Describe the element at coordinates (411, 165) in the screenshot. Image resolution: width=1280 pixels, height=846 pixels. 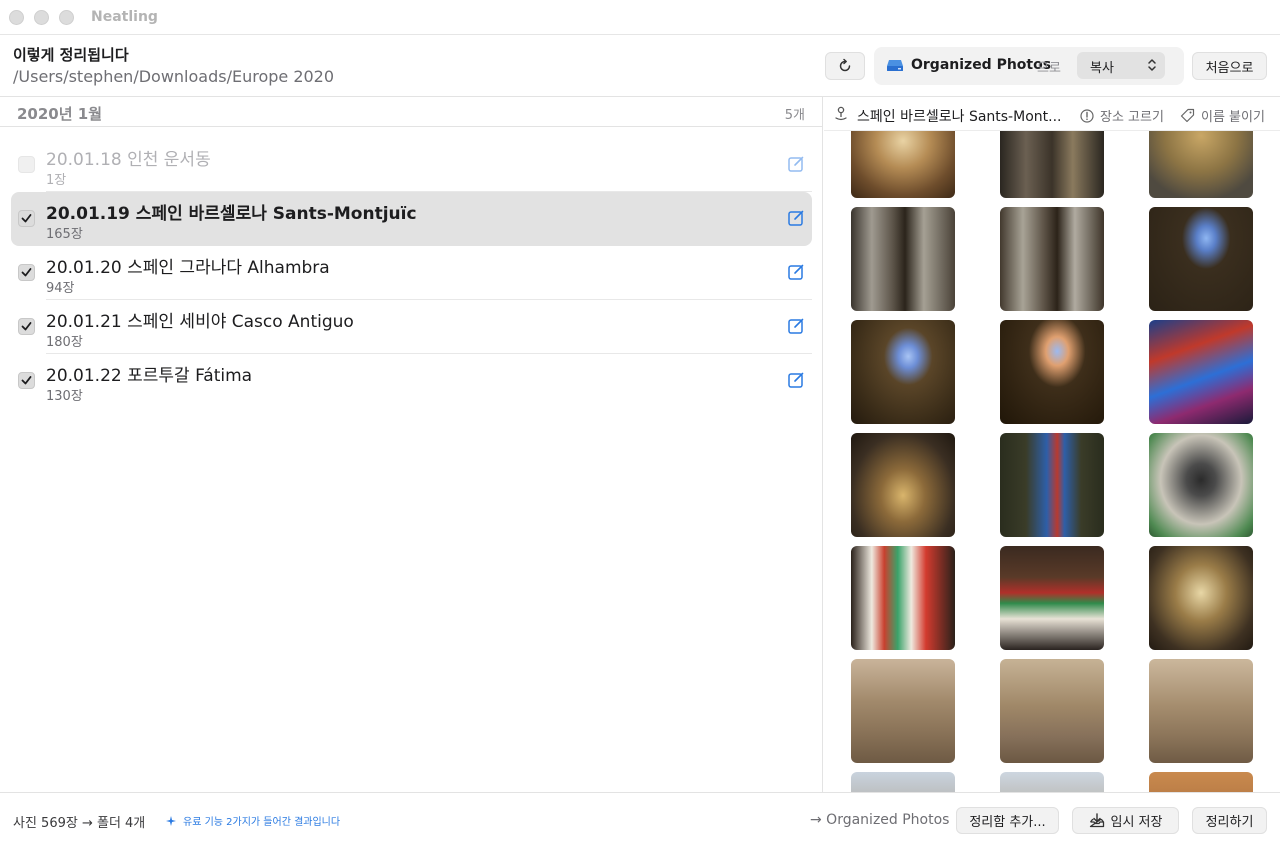
I see `folder-row: 20.01.18 인천 운서동 1장` at that location.